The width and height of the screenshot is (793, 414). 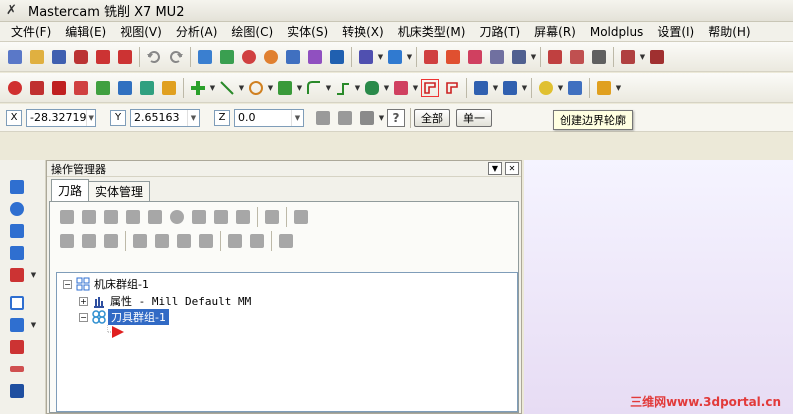 What do you see at coordinates (177, 217) in the screenshot?
I see `verify-icon` at bounding box center [177, 217].